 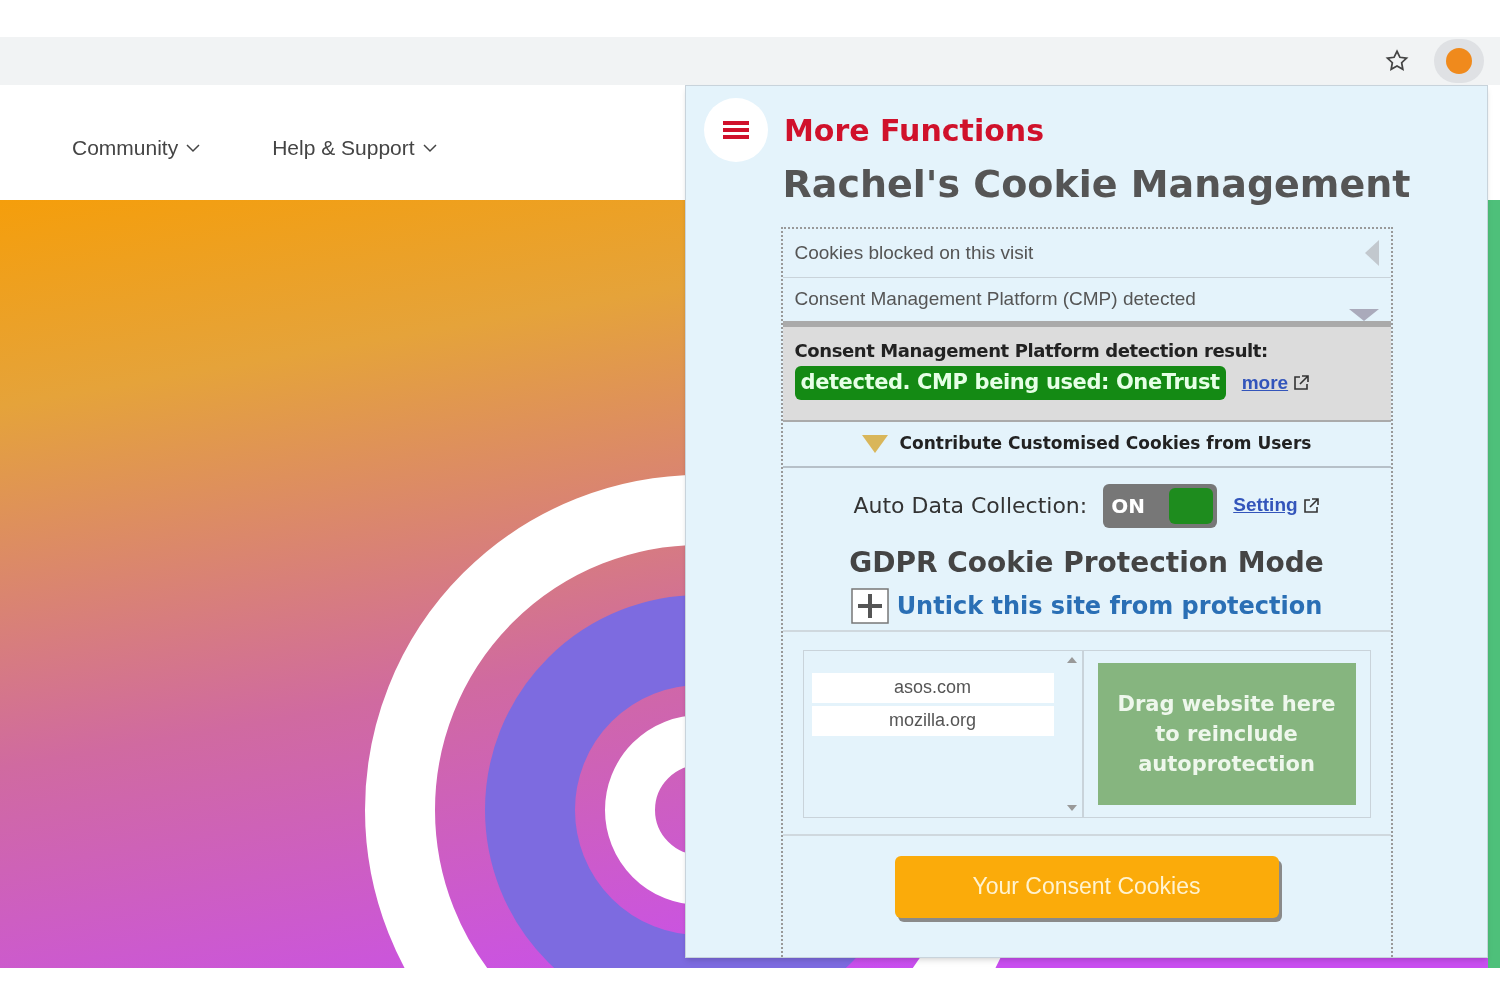 I want to click on detection-result-badge: detected. CMP being used: OneTrust, so click(x=1010, y=383).